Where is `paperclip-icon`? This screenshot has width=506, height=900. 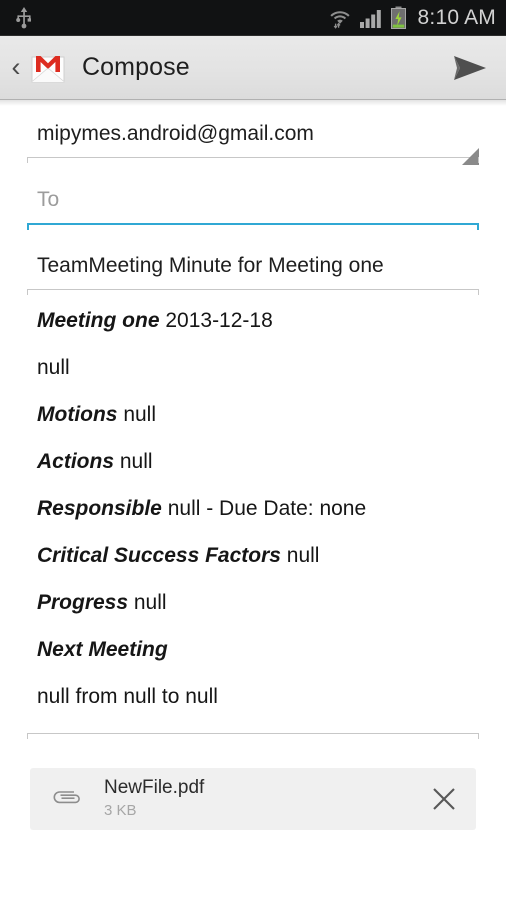 paperclip-icon is located at coordinates (68, 799).